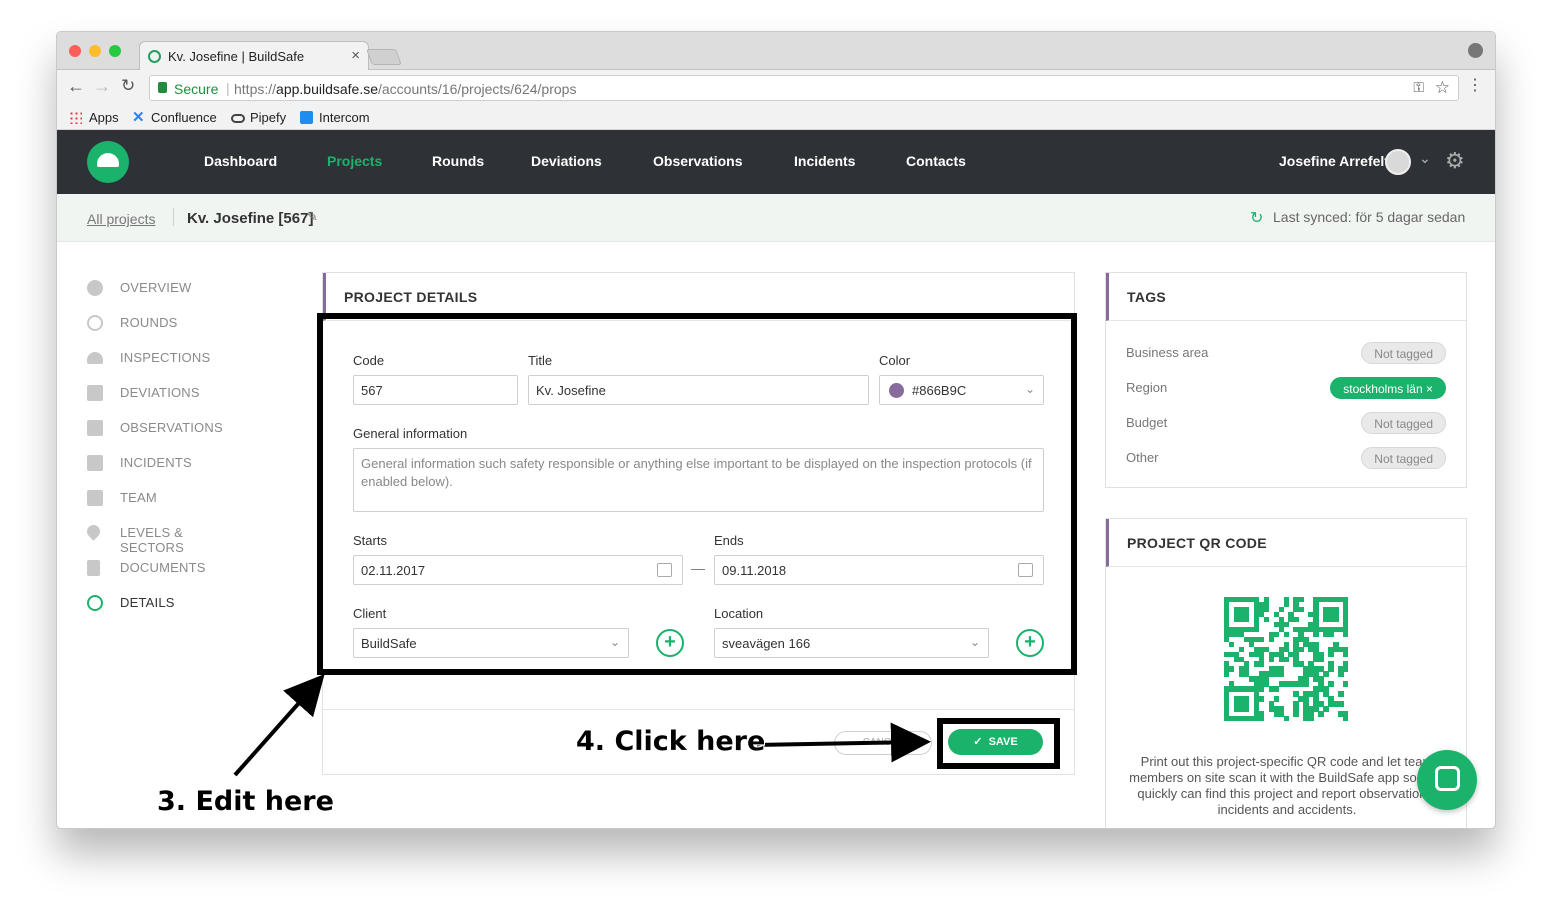 Image resolution: width=1552 pixels, height=909 pixels. I want to click on confluence-icon: ✕, so click(138, 117).